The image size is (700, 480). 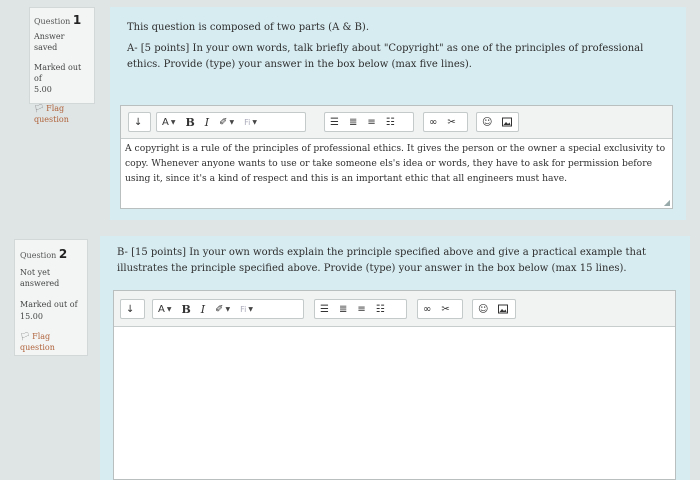 I want to click on question-1-flag-link: 🏳︎ Flag question, so click(x=62, y=115).